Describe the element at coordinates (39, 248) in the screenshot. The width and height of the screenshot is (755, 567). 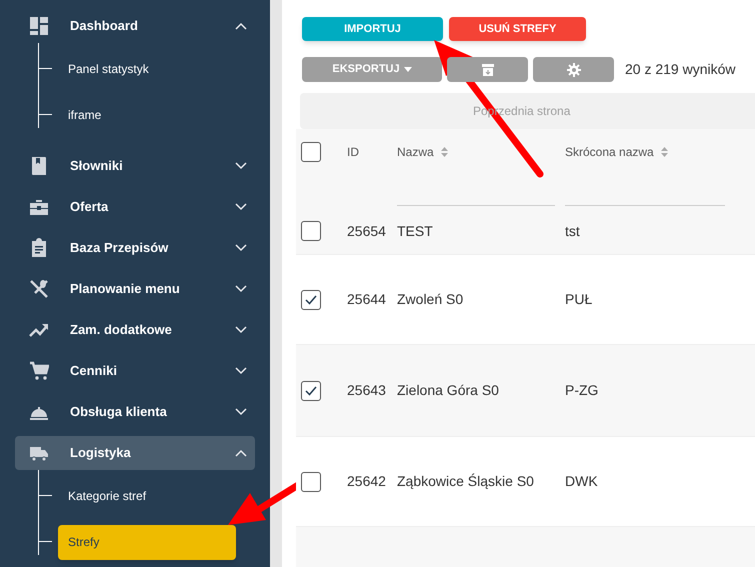
I see `clipboard-icon` at that location.